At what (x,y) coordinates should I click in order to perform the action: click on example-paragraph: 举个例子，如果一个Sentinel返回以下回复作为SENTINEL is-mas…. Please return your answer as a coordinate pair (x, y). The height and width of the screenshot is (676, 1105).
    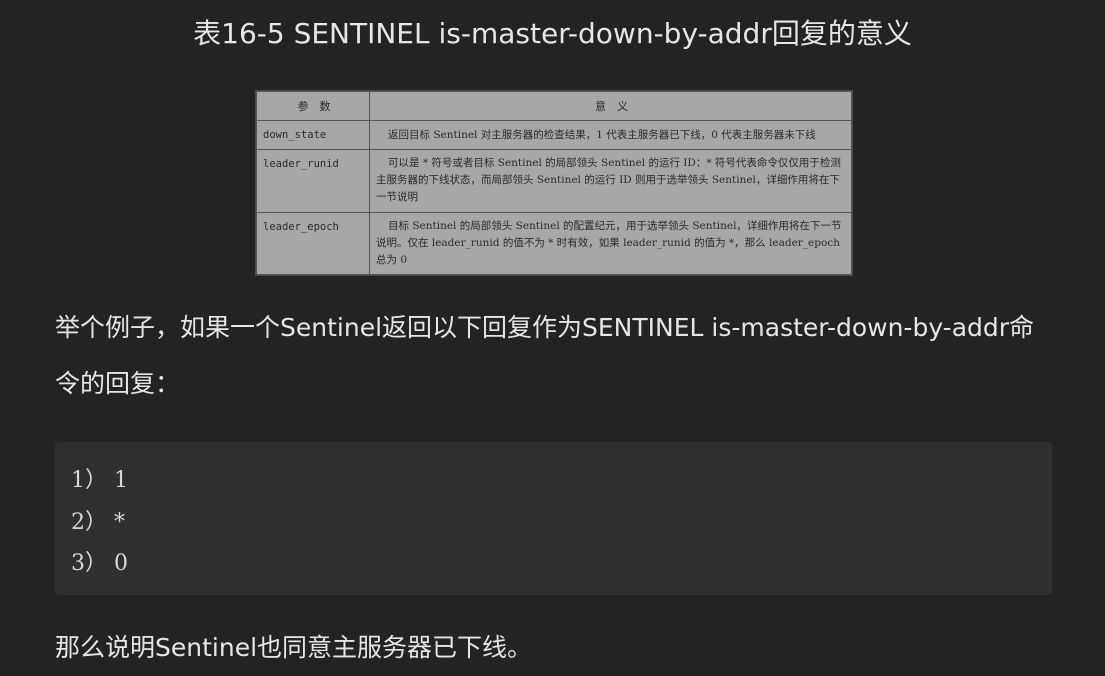
    Looking at the image, I should click on (545, 355).